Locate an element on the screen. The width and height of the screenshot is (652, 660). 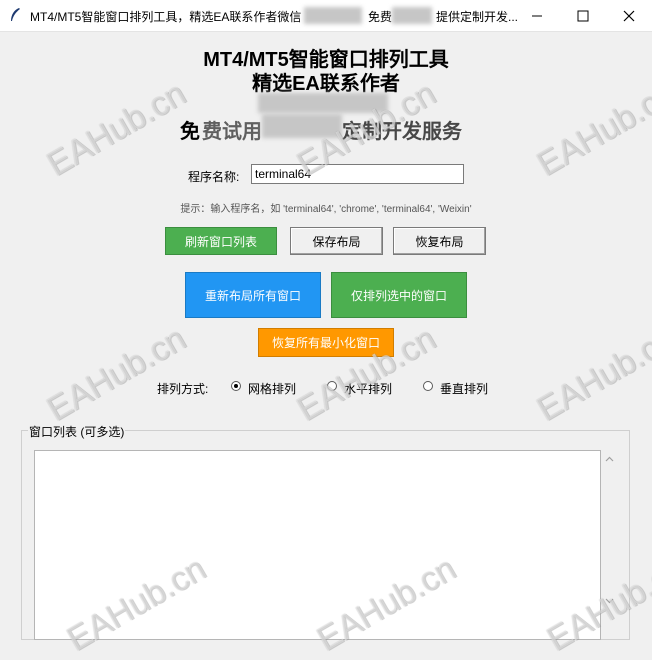
minimize-button is located at coordinates (537, 15).